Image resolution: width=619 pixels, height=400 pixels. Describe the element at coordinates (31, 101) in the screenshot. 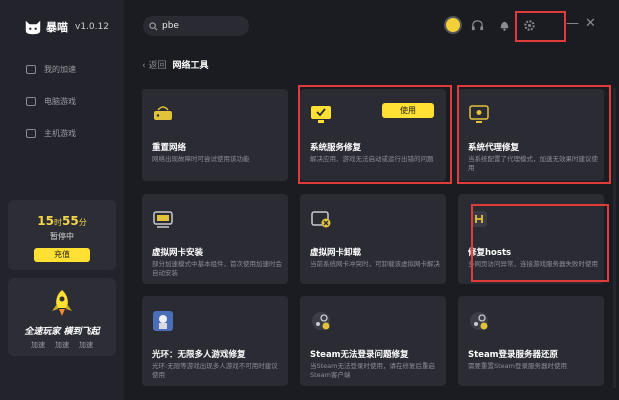

I see `monitor-icon` at that location.